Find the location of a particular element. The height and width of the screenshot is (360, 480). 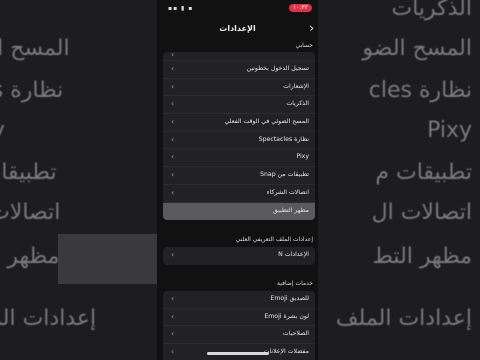

list-item: ‹ نظارة Spectacles is located at coordinates (239, 141).